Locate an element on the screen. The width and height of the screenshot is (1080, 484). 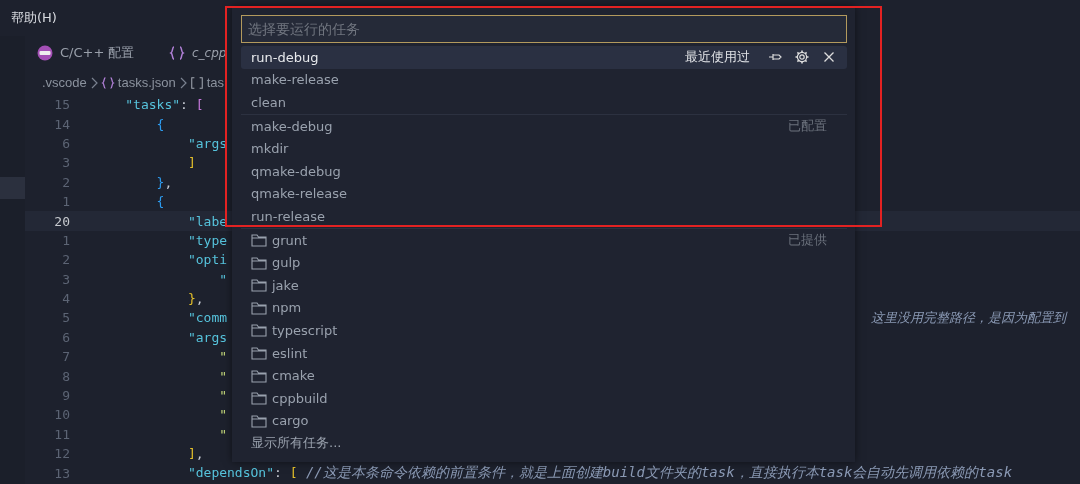
line-number: 9 is located at coordinates (65, 396).